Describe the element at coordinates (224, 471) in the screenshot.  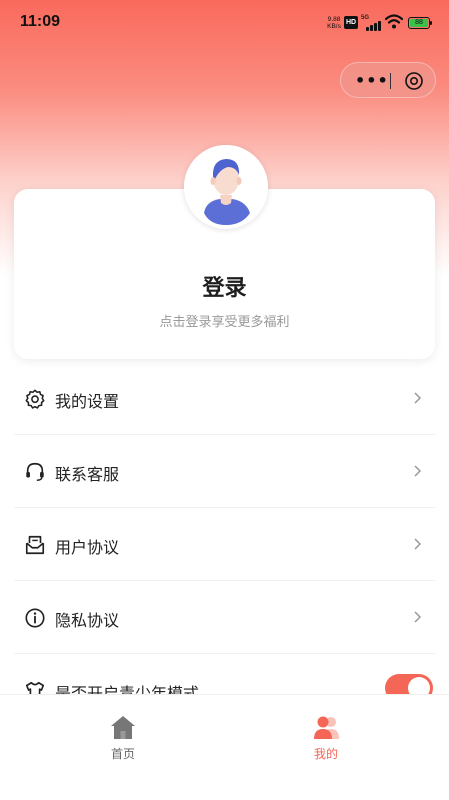
I see `menu-item-customer-service: 联系客服` at that location.